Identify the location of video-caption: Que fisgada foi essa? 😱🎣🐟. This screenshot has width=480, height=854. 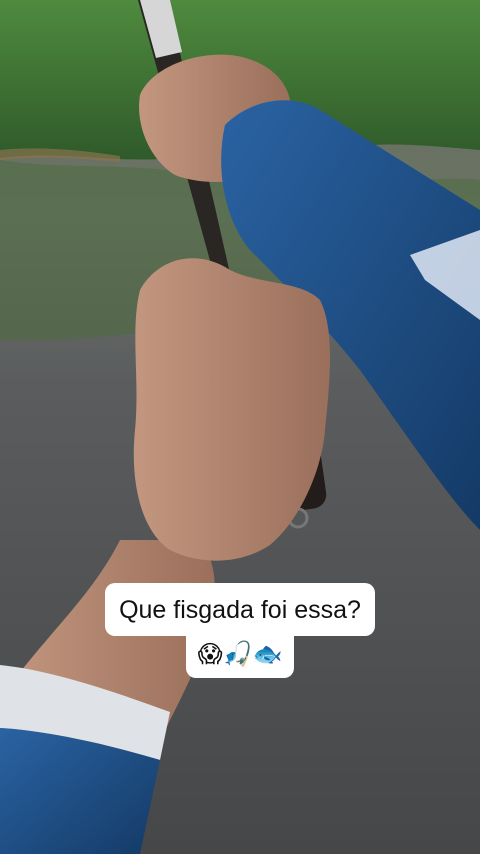
(240, 630).